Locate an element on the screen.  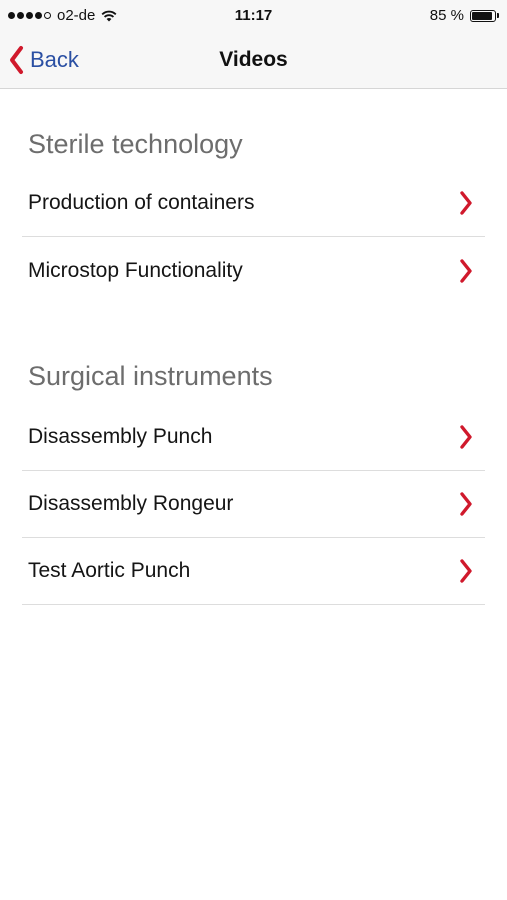
list-item-label: Production of containers is located at coordinates (141, 202).